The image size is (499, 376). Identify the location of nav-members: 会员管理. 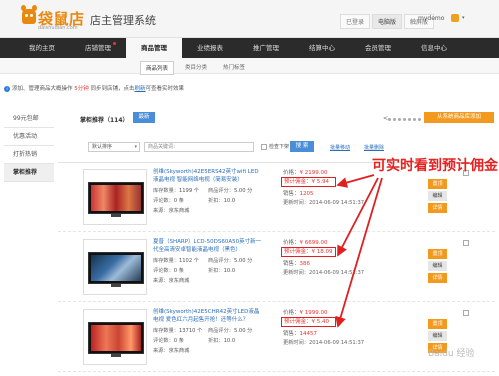
(378, 48).